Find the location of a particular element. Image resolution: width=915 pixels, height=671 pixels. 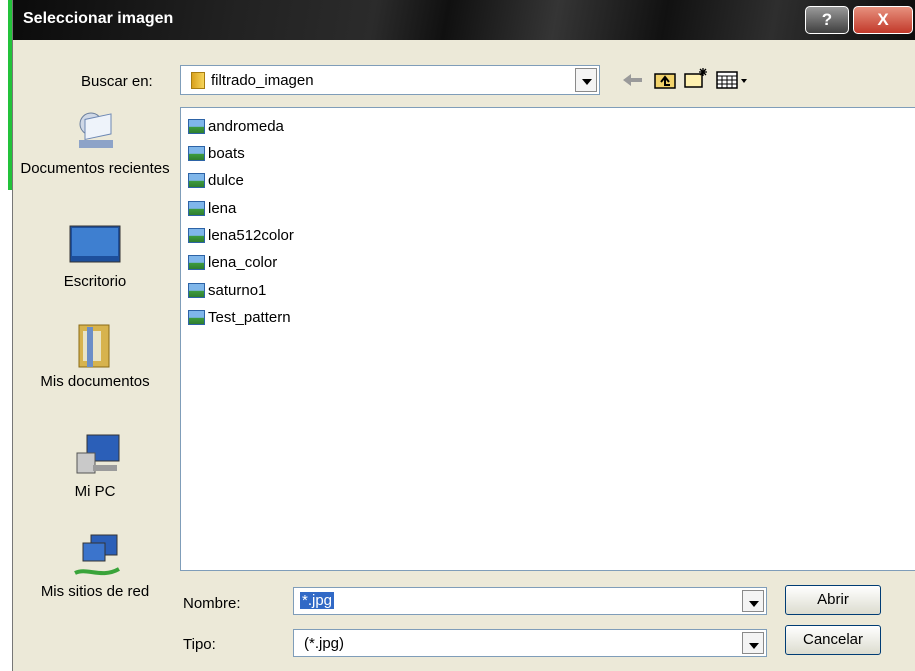

open-button: Abrir is located at coordinates (833, 600).